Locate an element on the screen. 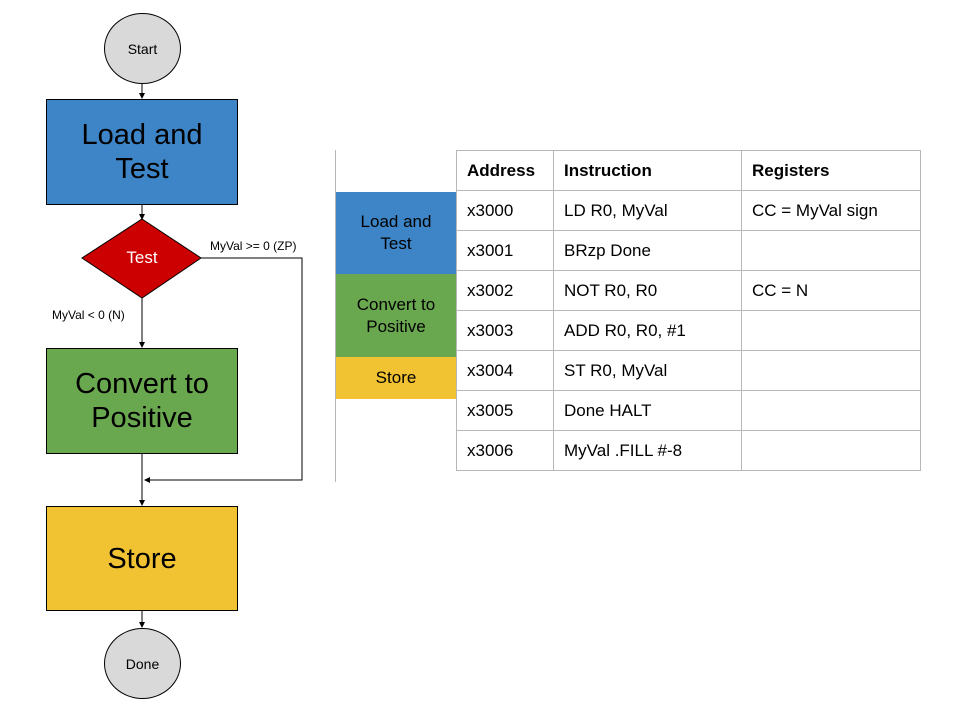 This screenshot has width=960, height=720. convert-box: Convert to Positive is located at coordinates (142, 401).